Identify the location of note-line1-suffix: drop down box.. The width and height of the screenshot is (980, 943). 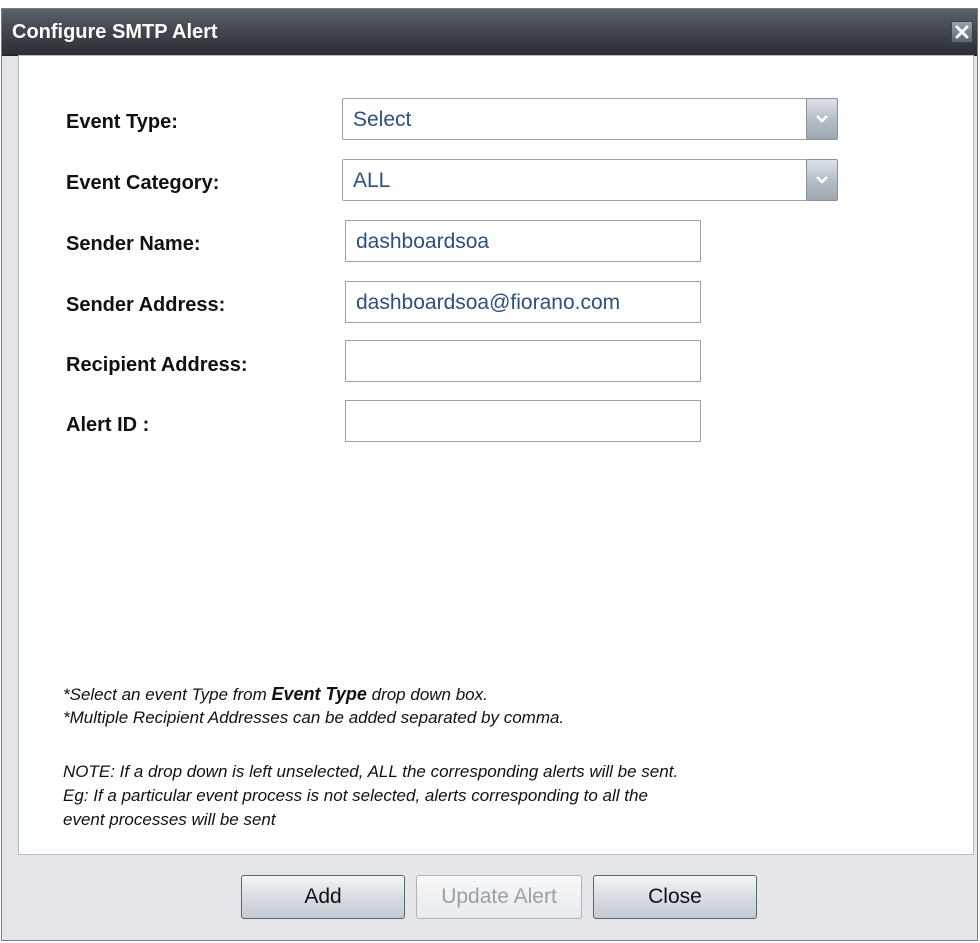
(427, 694).